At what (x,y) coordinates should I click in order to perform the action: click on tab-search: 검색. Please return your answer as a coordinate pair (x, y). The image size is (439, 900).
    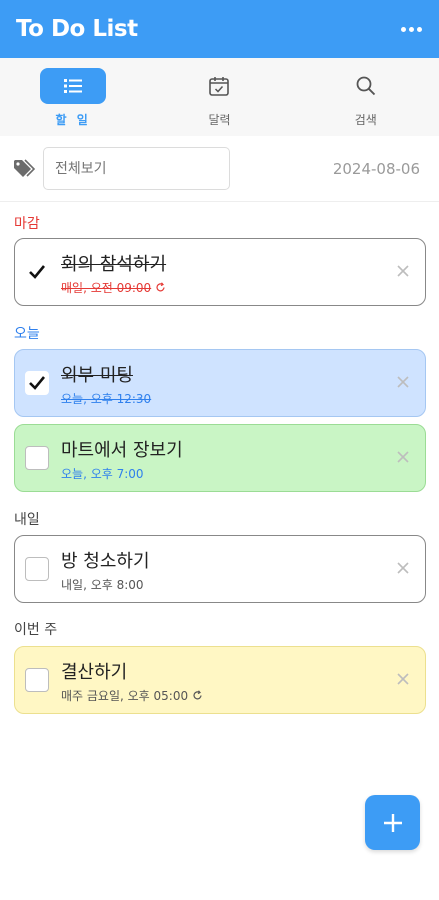
    Looking at the image, I should click on (366, 97).